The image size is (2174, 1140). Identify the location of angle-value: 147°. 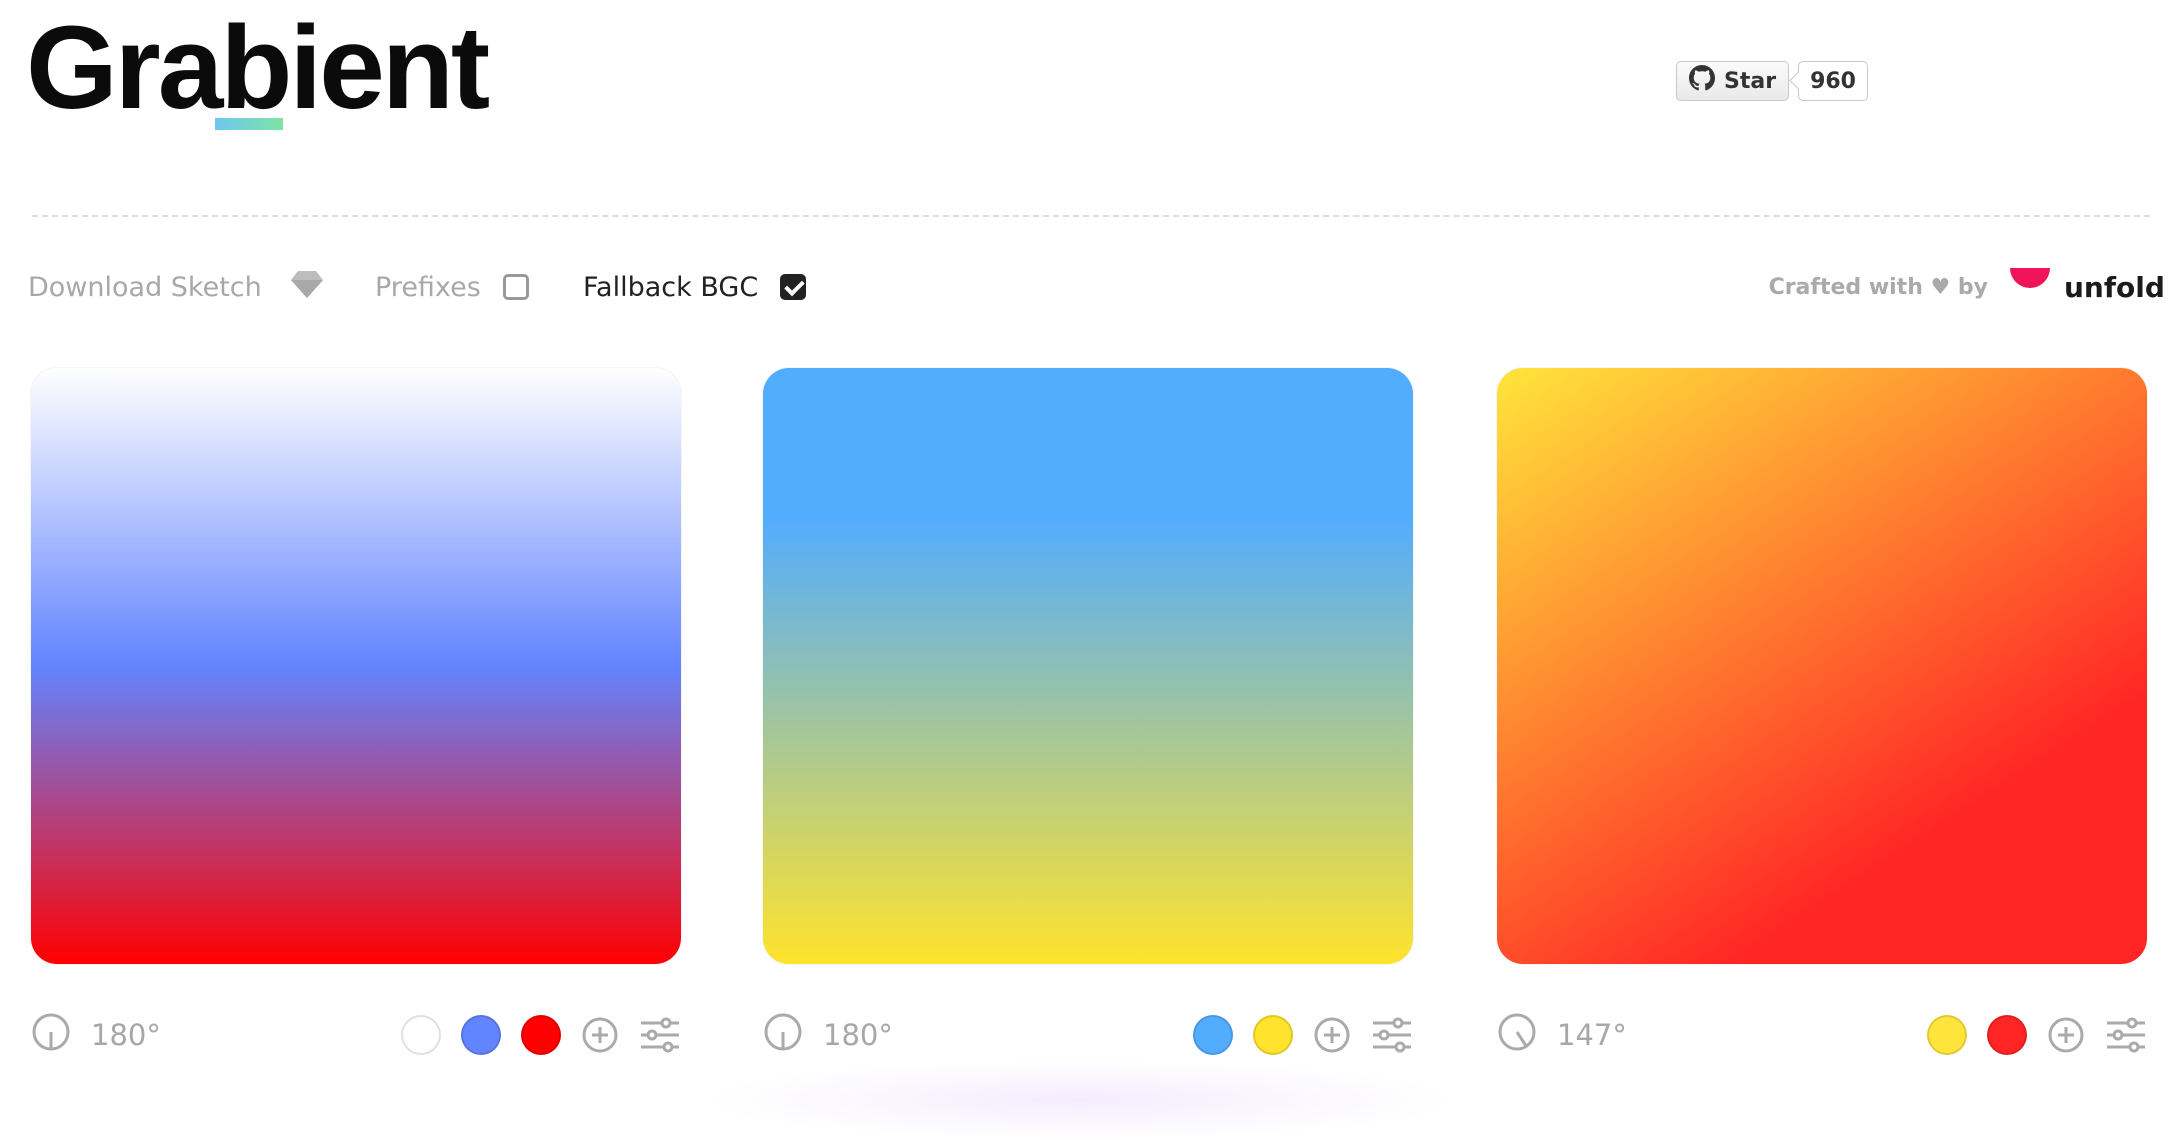
(1592, 1035).